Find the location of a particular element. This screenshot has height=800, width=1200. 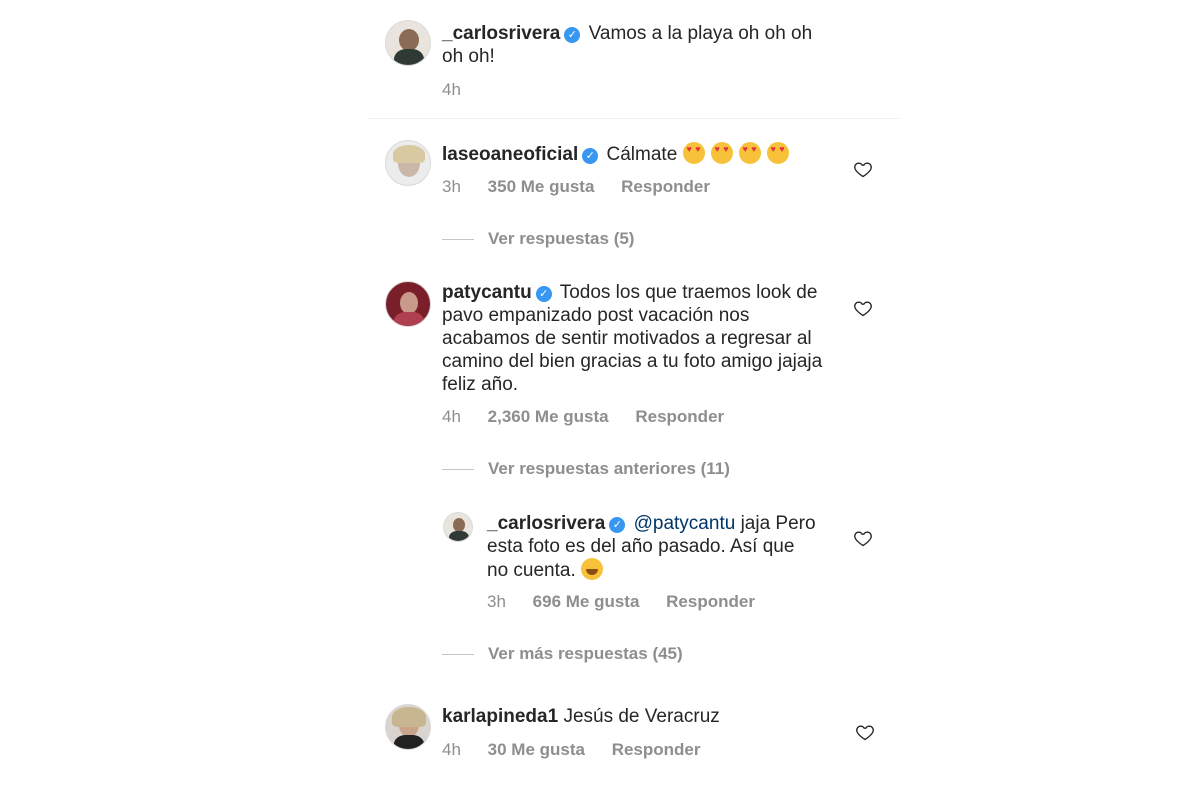

caption-meta: 4h is located at coordinates (462, 90).